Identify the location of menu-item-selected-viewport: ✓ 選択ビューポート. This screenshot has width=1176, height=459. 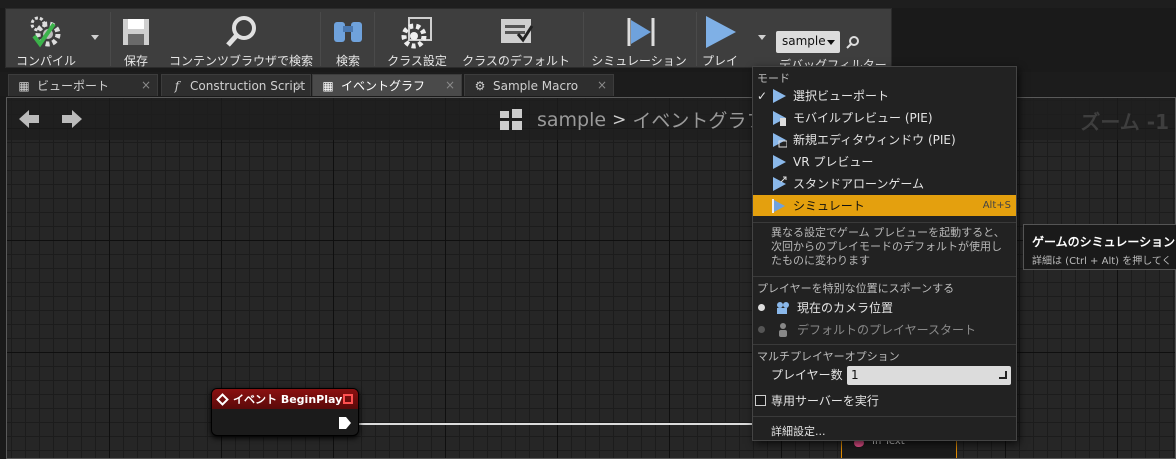
(884, 95).